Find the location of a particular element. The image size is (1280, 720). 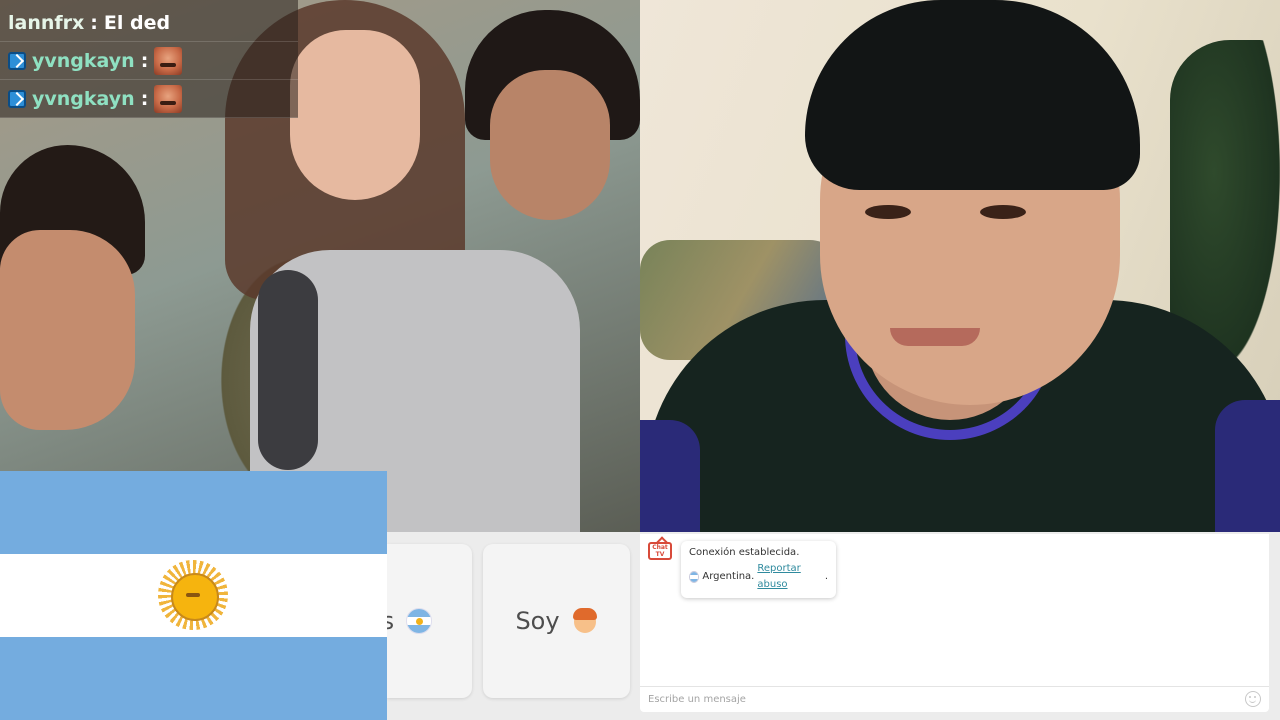

stream-chat-overlay: lannfrx : El ded yvngkayn : yvngkayn : is located at coordinates (149, 59).